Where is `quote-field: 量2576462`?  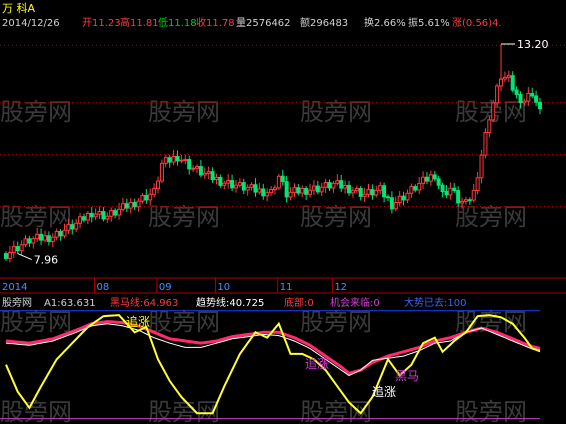 quote-field: 量2576462 is located at coordinates (263, 23).